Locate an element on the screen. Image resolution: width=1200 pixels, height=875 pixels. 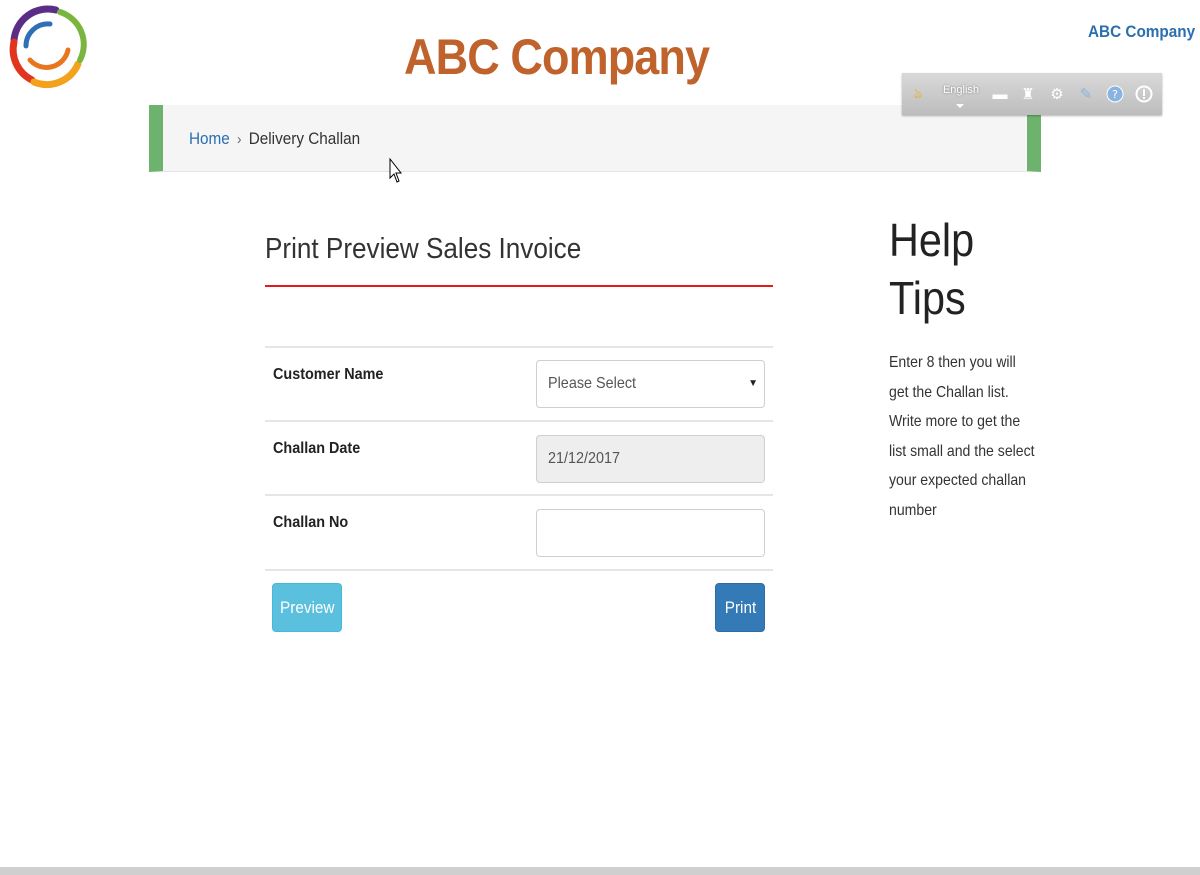
company-title: ABC Company is located at coordinates (557, 57).